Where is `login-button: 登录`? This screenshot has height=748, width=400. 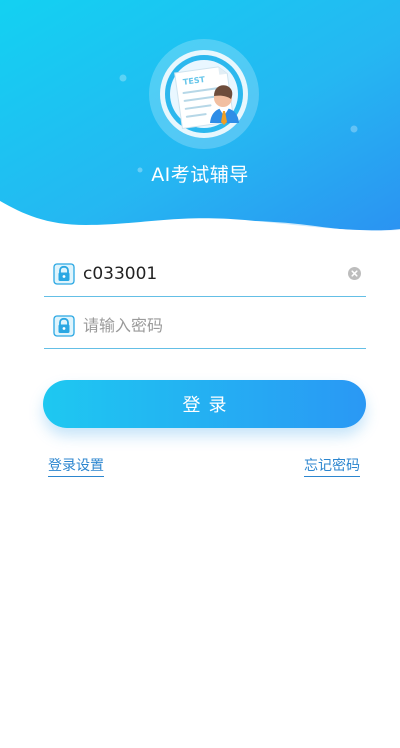
login-button: 登录 is located at coordinates (204, 404).